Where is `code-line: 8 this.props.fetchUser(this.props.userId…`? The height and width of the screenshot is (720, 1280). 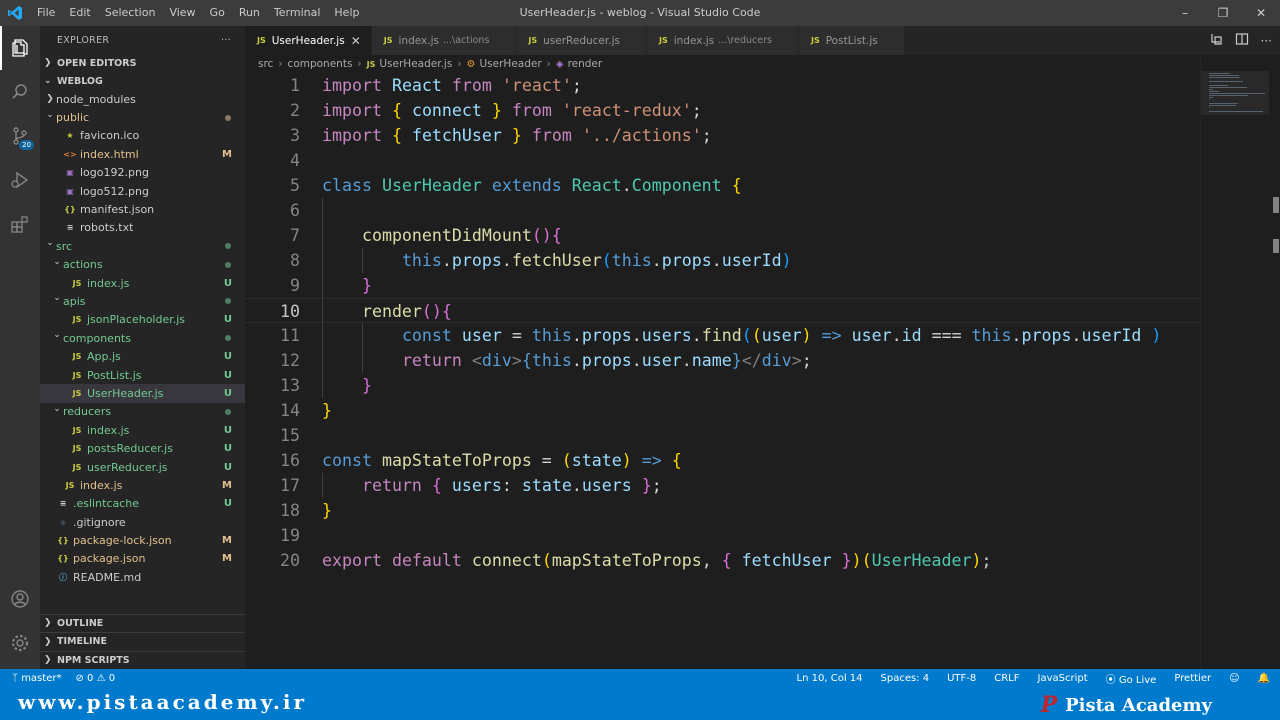 code-line: 8 this.props.fetchUser(this.props.userId… is located at coordinates (722, 260).